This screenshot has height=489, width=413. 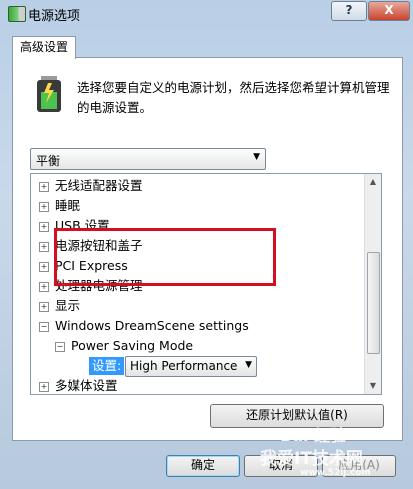 I want to click on tree-item-sleep: + 睡眠, so click(x=59, y=206).